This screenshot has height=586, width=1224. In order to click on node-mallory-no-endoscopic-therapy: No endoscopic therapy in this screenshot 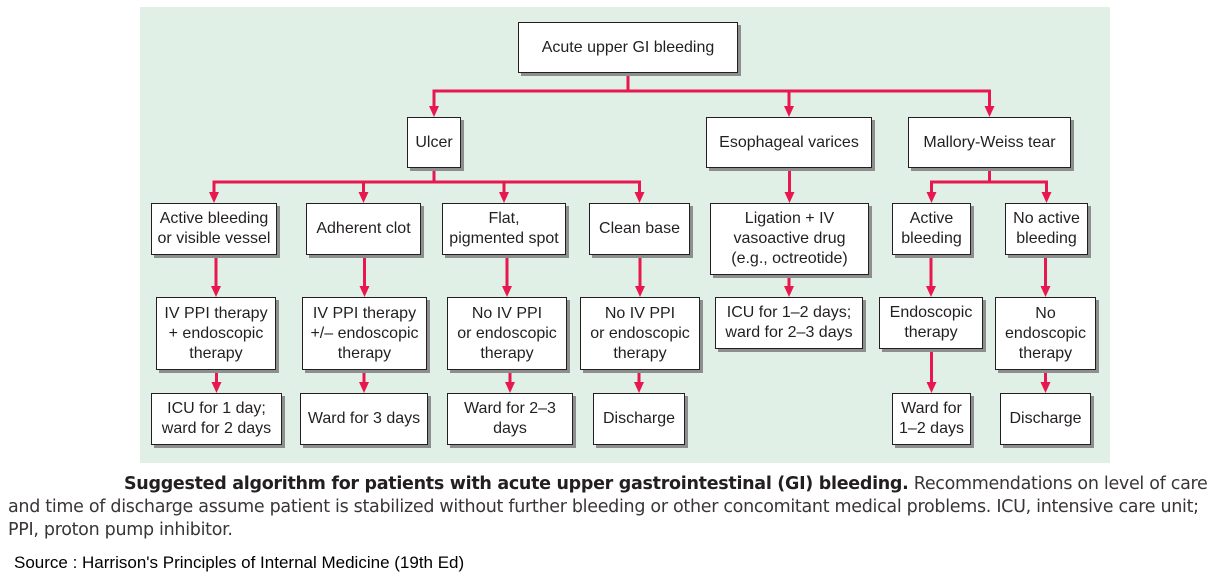, I will do `click(1045, 333)`.